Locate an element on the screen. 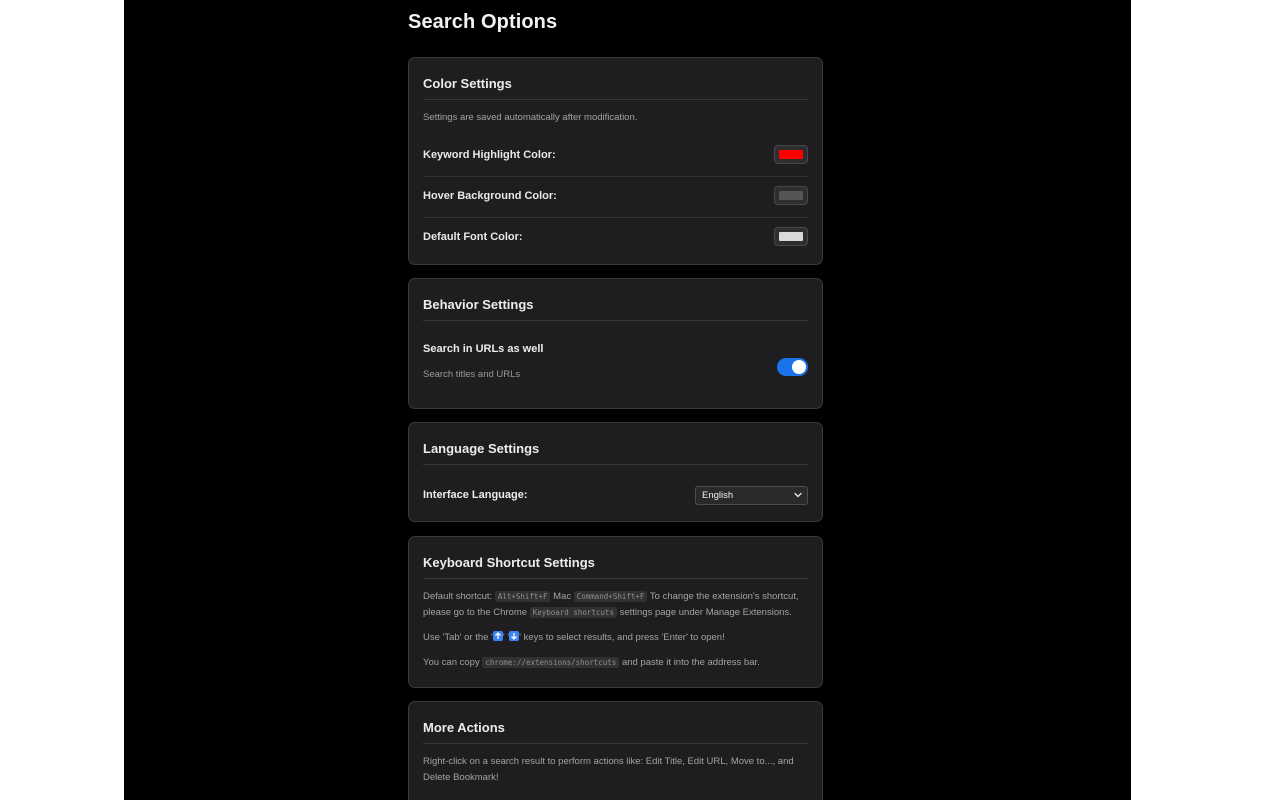 This screenshot has width=1280, height=800. arrow-down-icon is located at coordinates (514, 636).